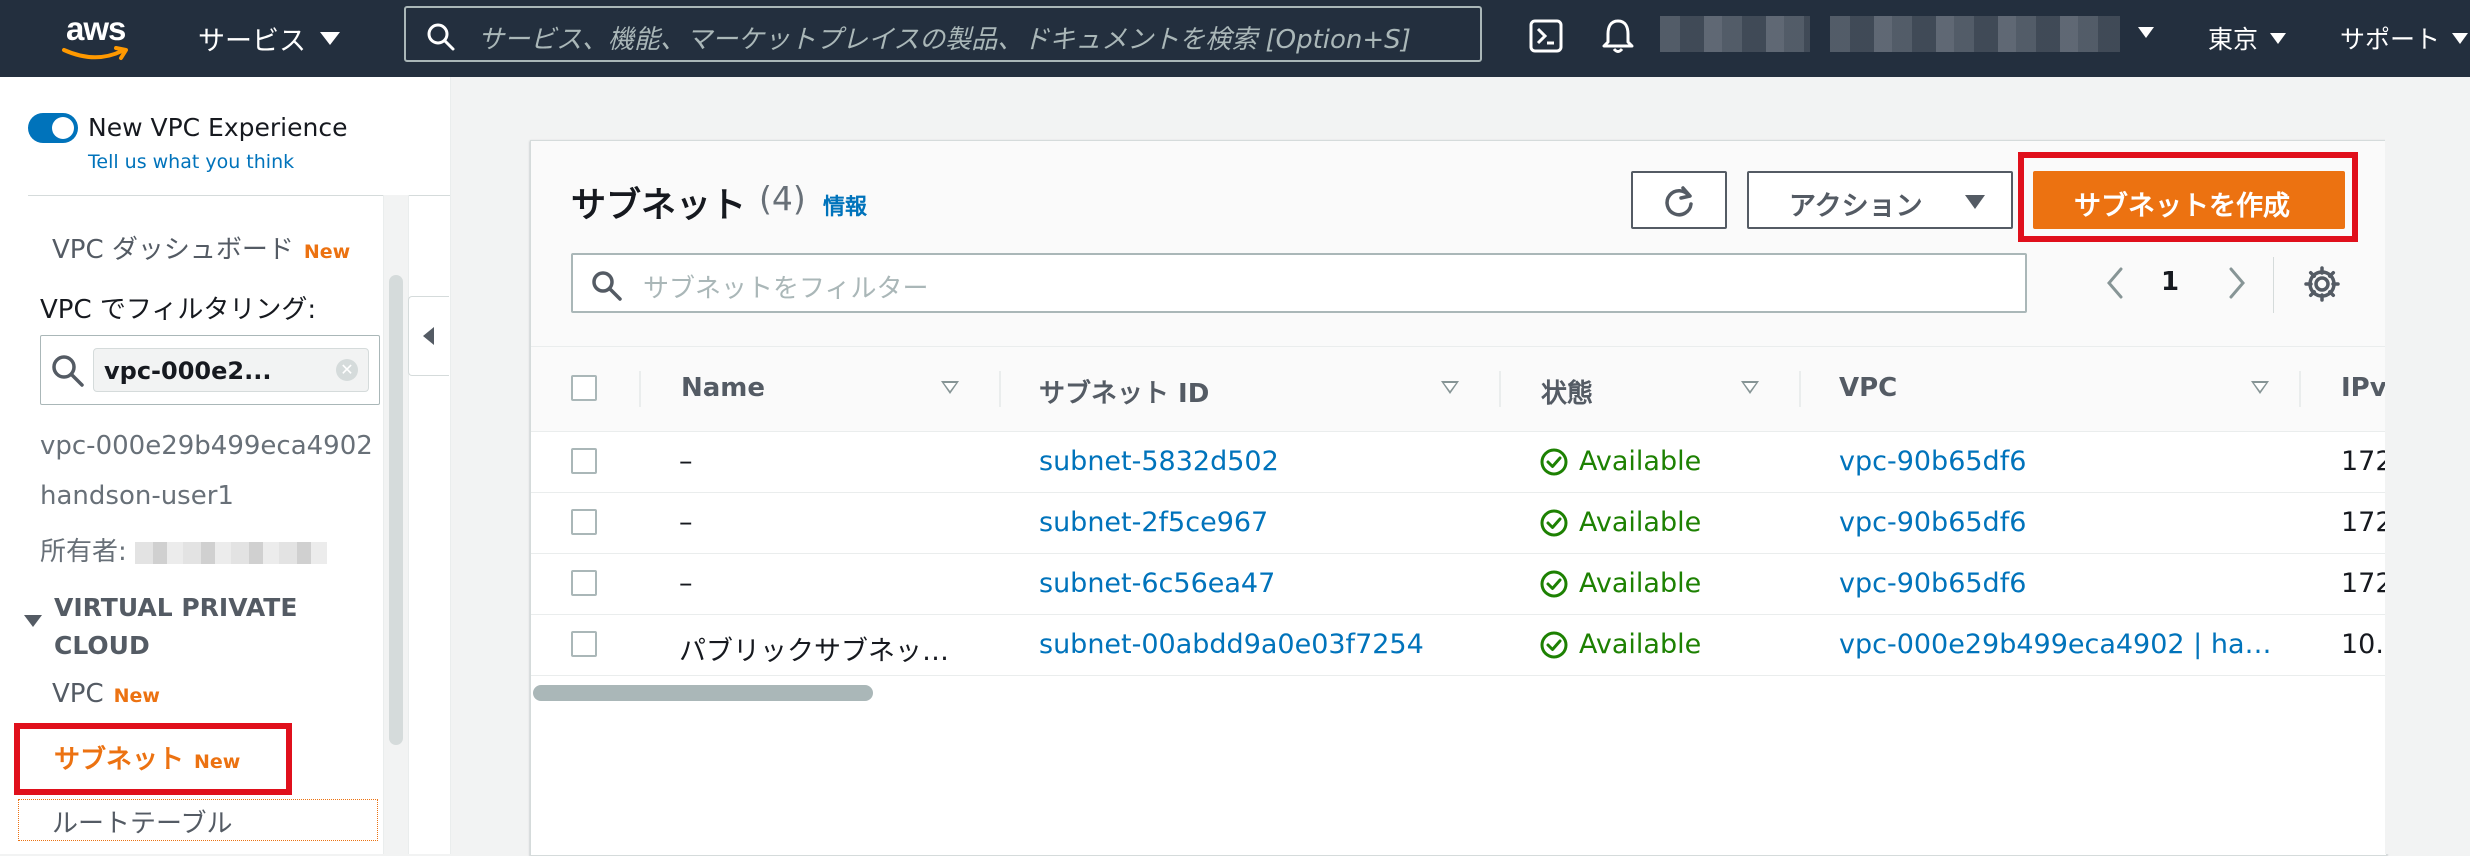  Describe the element at coordinates (659, 206) in the screenshot. I see `page-title: サブネット` at that location.